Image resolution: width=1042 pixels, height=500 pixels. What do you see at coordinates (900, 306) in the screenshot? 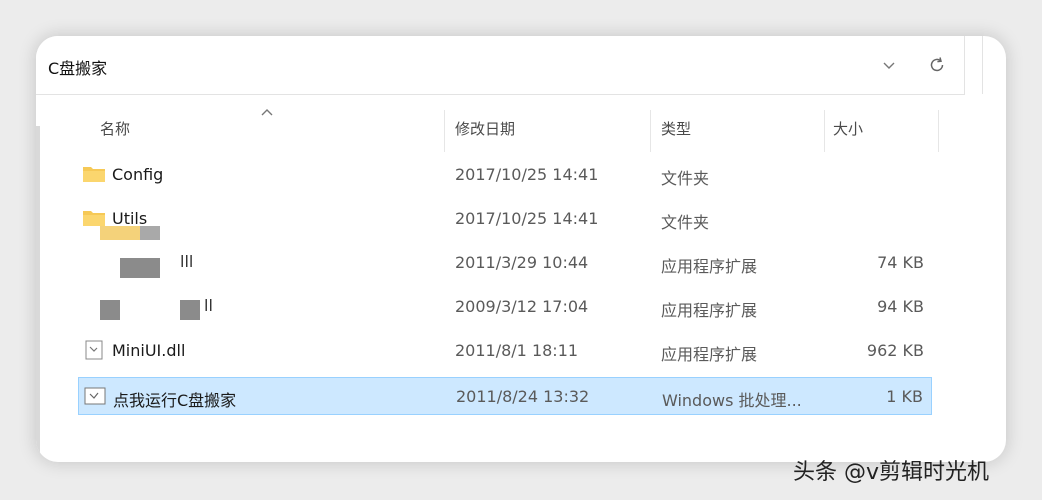
I see `file-size: 94 KB` at bounding box center [900, 306].